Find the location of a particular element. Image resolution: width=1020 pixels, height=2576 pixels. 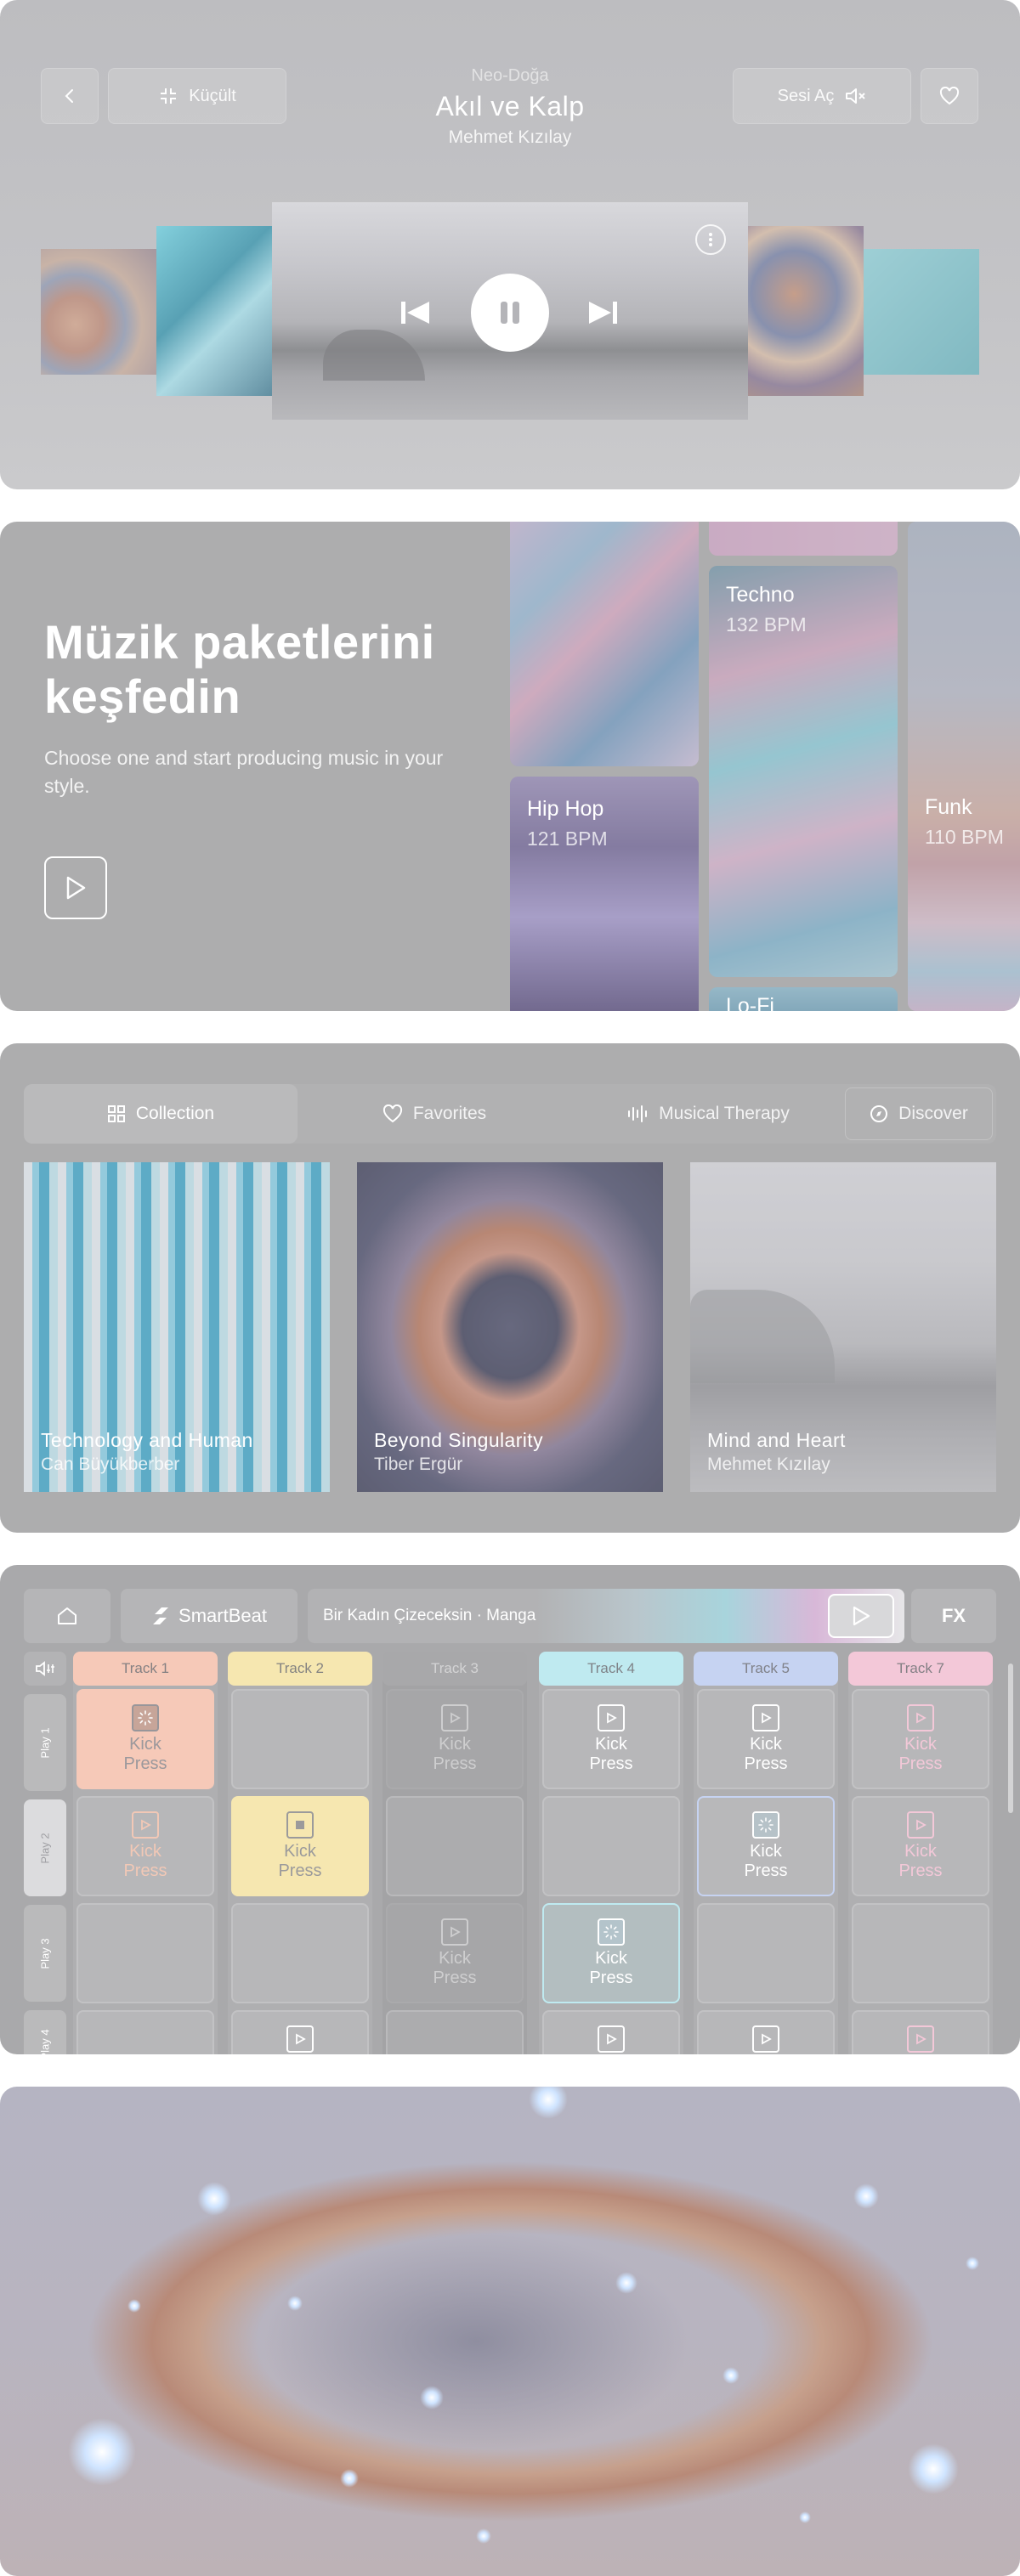

genre-label: Neo-Doğa is located at coordinates (510, 76).